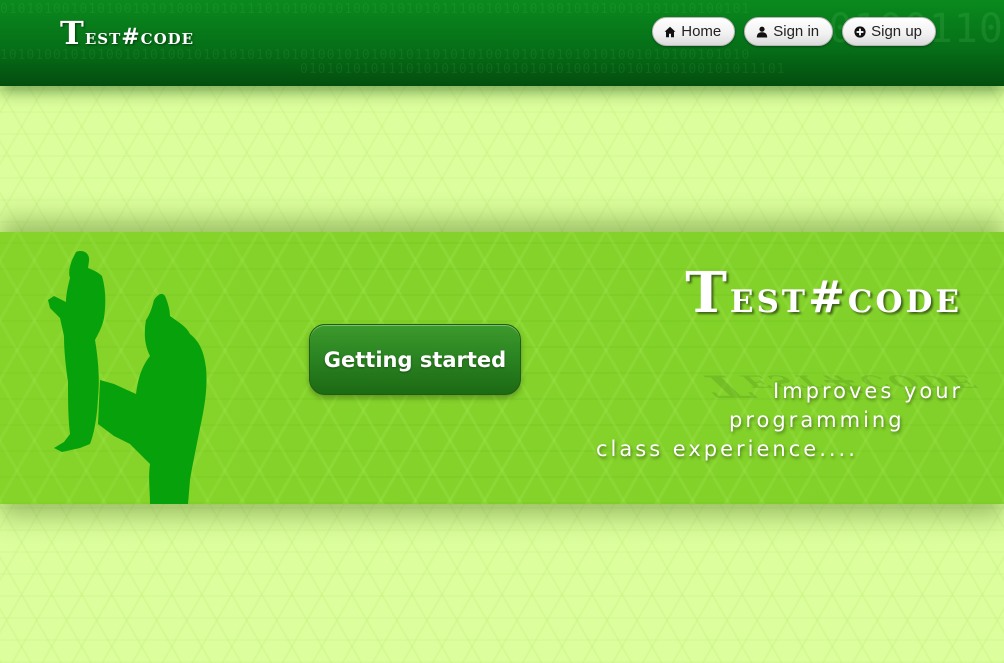 Image resolution: width=1004 pixels, height=663 pixels. What do you see at coordinates (701, 31) in the screenshot?
I see `home-label: Home` at bounding box center [701, 31].